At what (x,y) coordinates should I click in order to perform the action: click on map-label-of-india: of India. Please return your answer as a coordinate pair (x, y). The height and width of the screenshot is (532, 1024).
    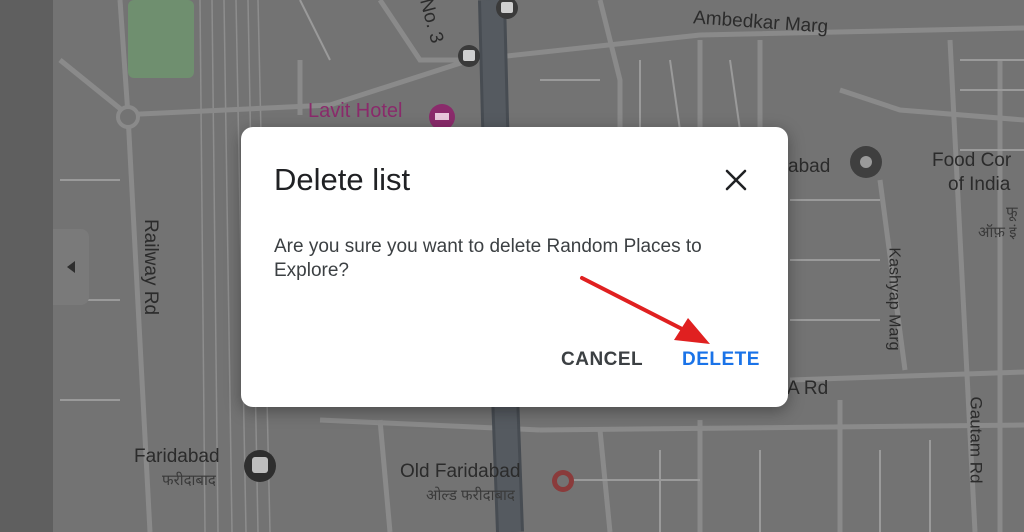
    Looking at the image, I should click on (979, 184).